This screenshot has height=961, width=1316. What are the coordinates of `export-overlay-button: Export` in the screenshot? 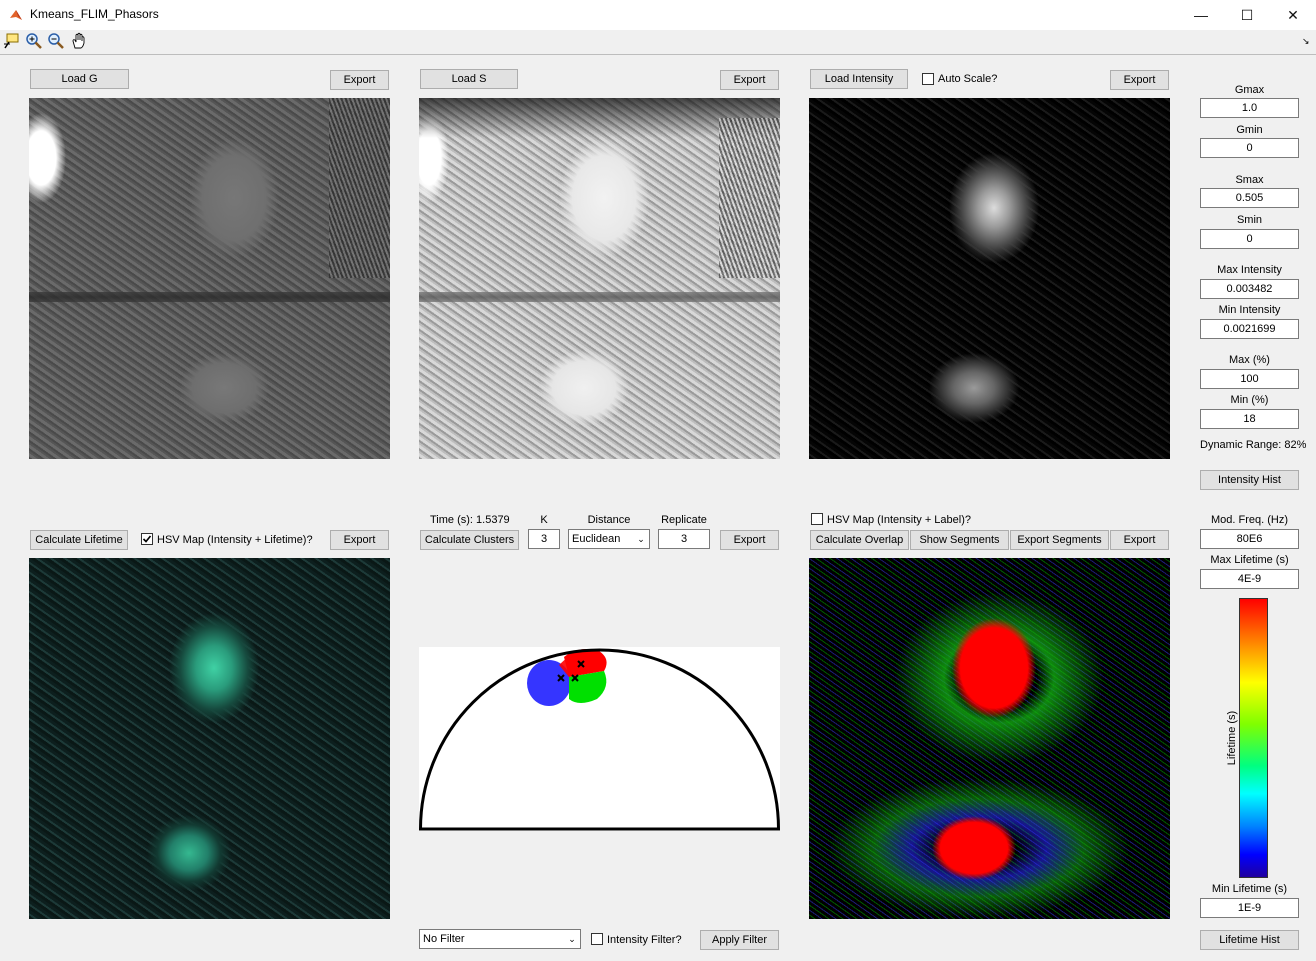 It's located at (1139, 540).